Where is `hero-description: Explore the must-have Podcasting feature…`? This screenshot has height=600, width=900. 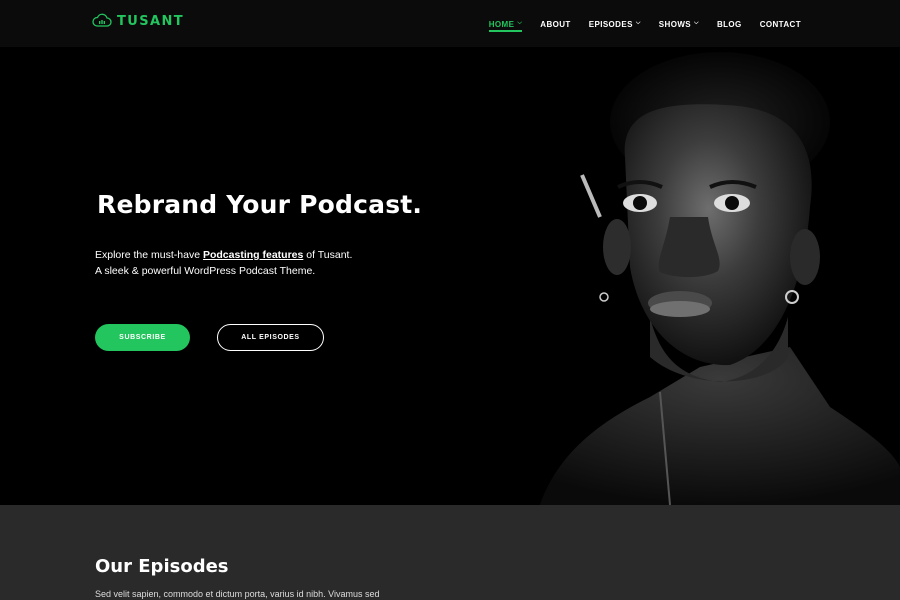
hero-description: Explore the must-have Podcasting feature… is located at coordinates (223, 263).